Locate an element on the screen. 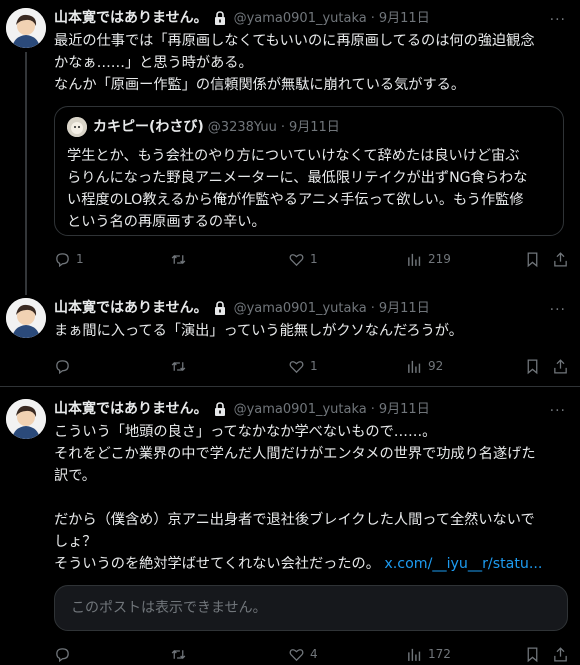 The width and height of the screenshot is (580, 665). like-count: 4 is located at coordinates (314, 653).